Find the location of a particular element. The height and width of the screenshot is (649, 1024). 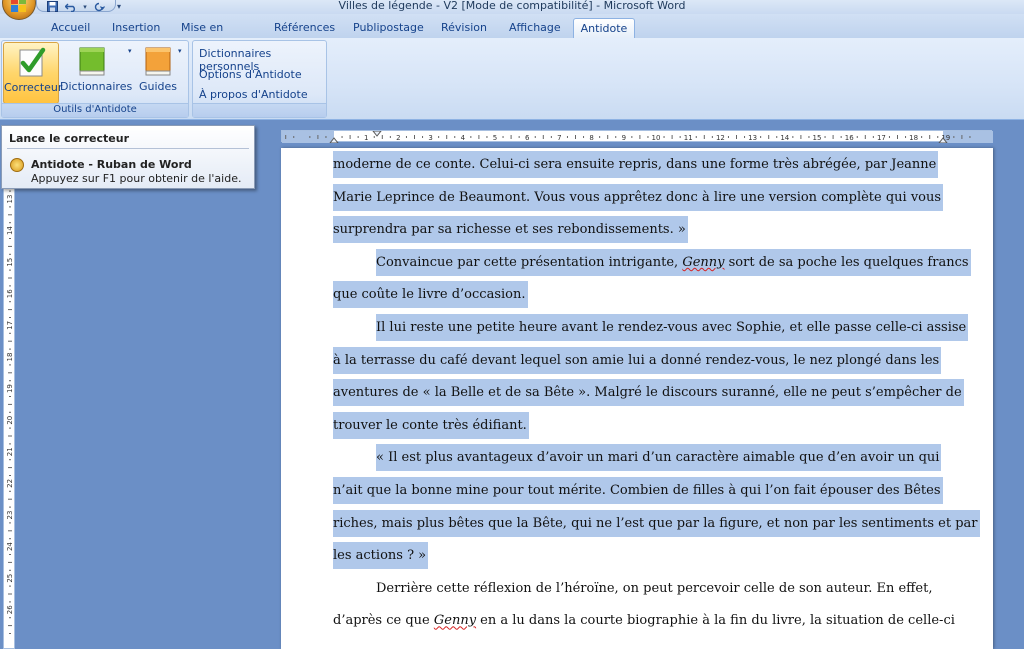

ruler-label: 10 is located at coordinates (656, 138).